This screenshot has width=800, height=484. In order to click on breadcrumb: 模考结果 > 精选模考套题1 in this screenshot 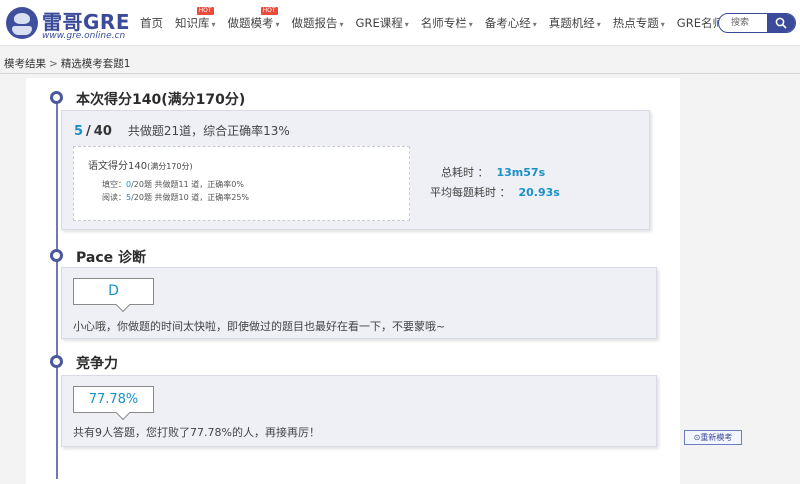, I will do `click(67, 63)`.